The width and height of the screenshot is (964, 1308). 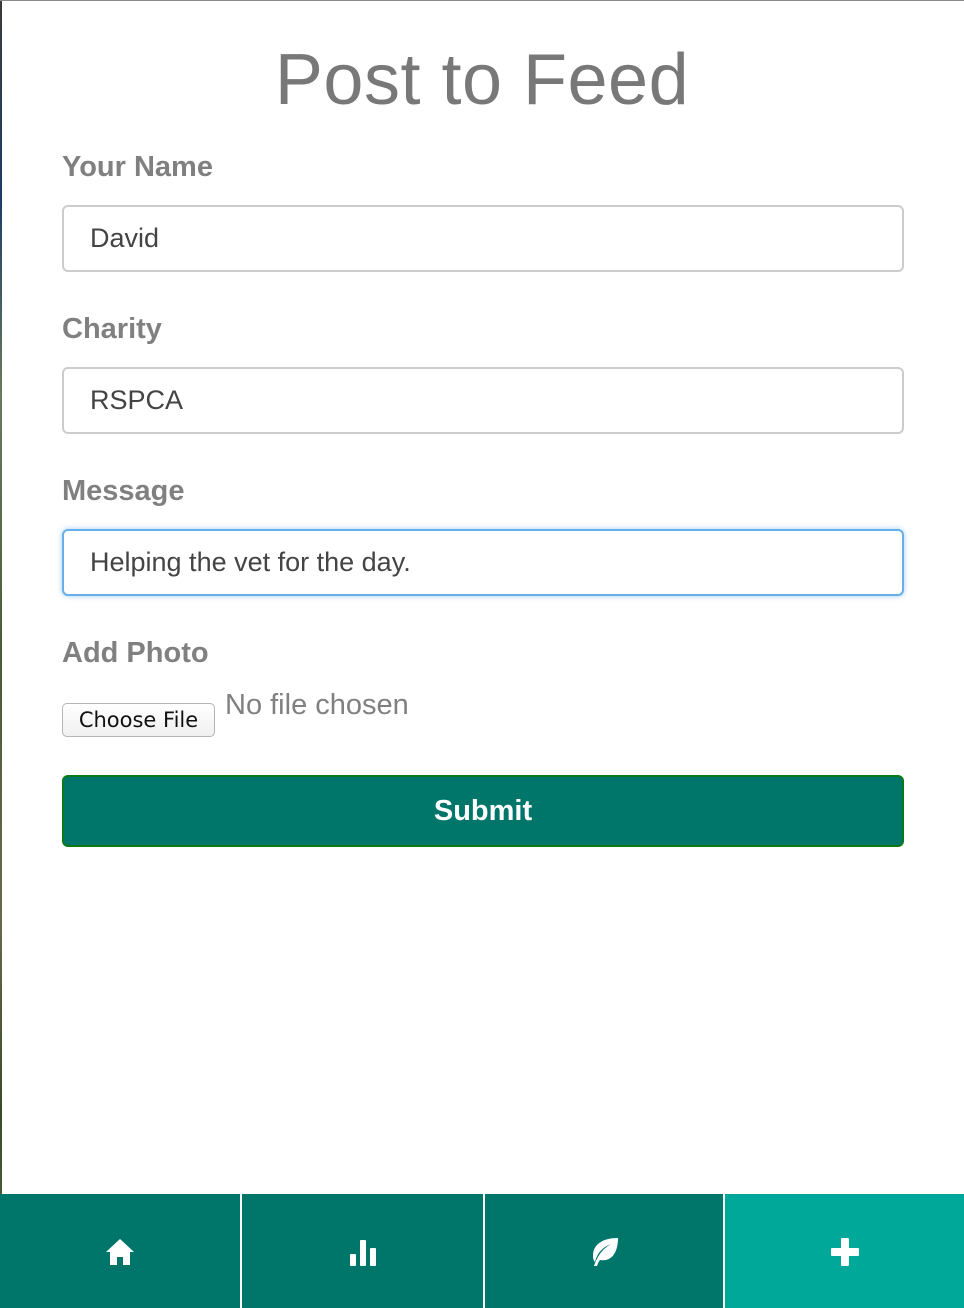 I want to click on bar-chart-icon, so click(x=363, y=1252).